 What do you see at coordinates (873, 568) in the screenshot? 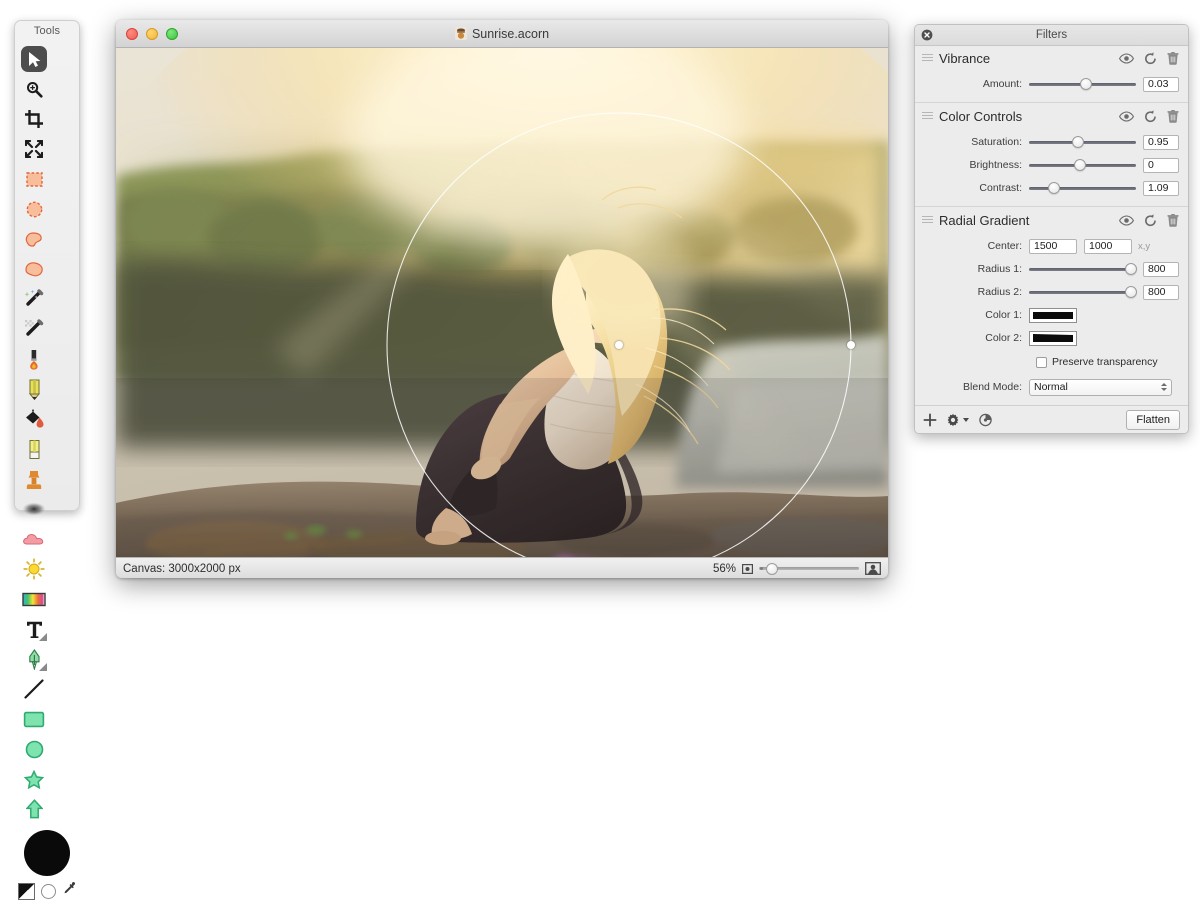
I see `zoom-in-image-icon` at bounding box center [873, 568].